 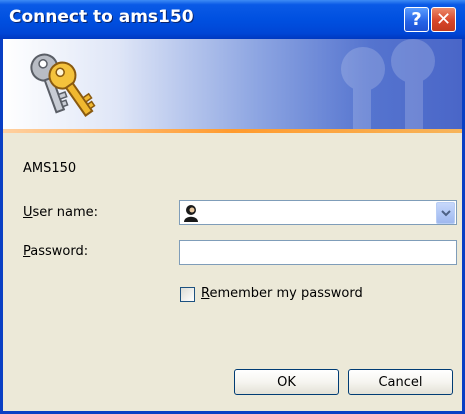 I want to click on chevron-down-icon, so click(x=445, y=213).